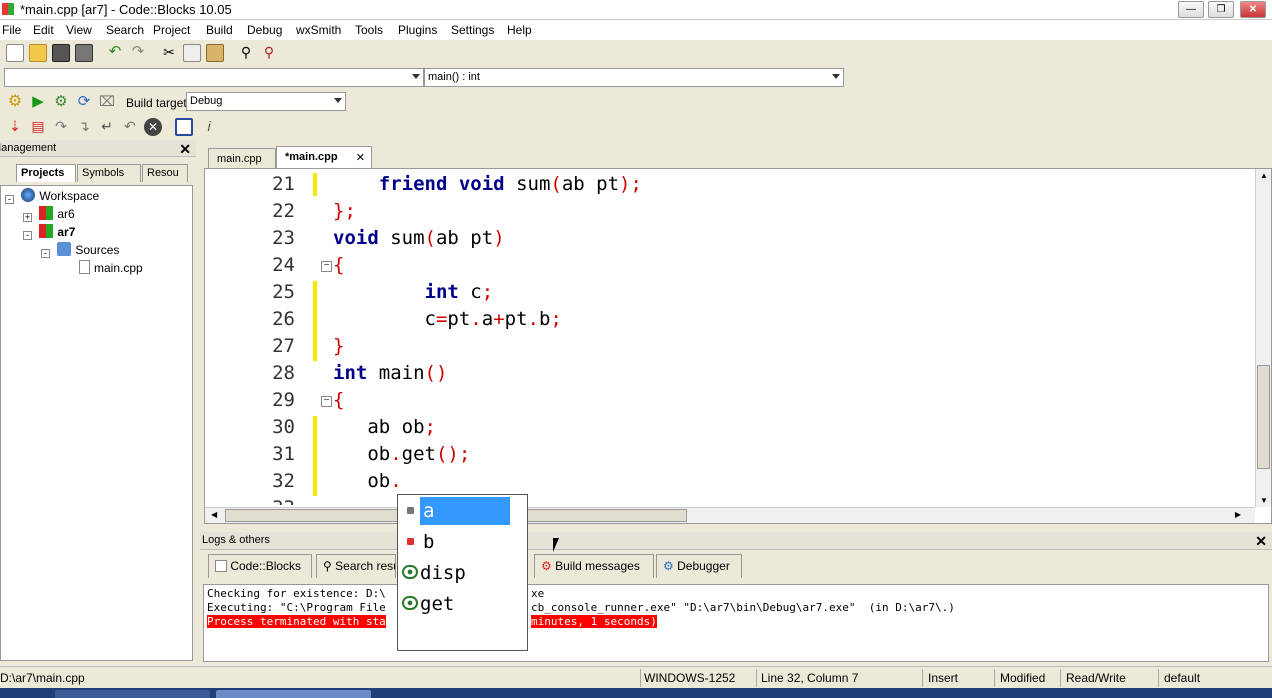 The width and height of the screenshot is (1272, 698). What do you see at coordinates (1238, 514) in the screenshot?
I see `scroll-right-icon: ▶` at bounding box center [1238, 514].